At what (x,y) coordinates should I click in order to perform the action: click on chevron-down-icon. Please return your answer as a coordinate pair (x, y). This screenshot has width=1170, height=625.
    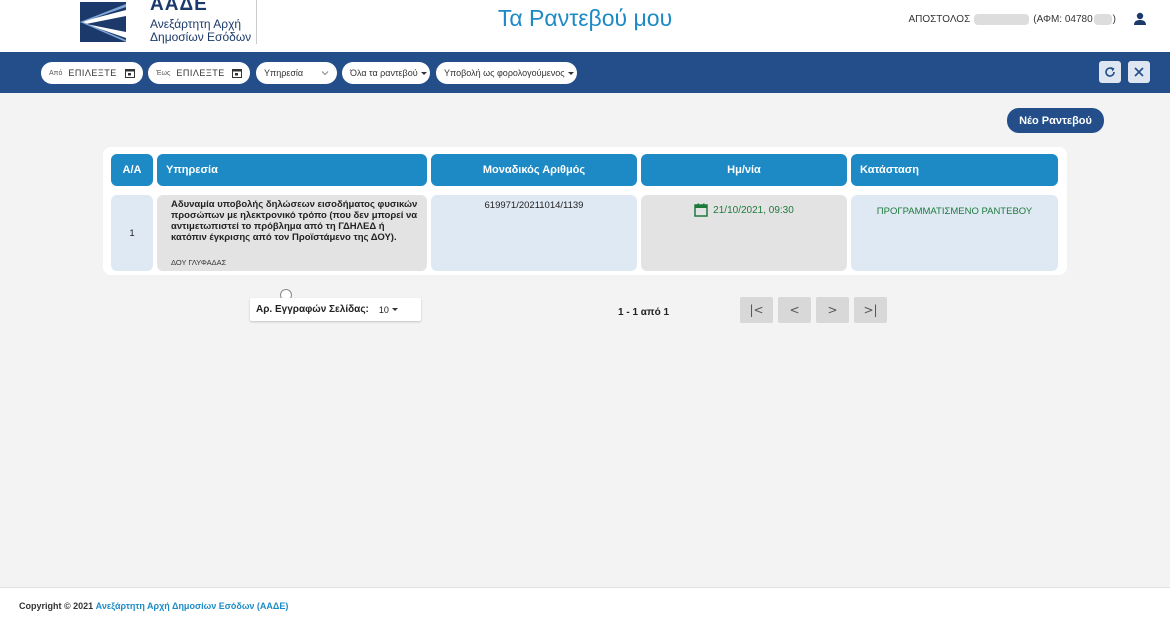
    Looking at the image, I should click on (325, 73).